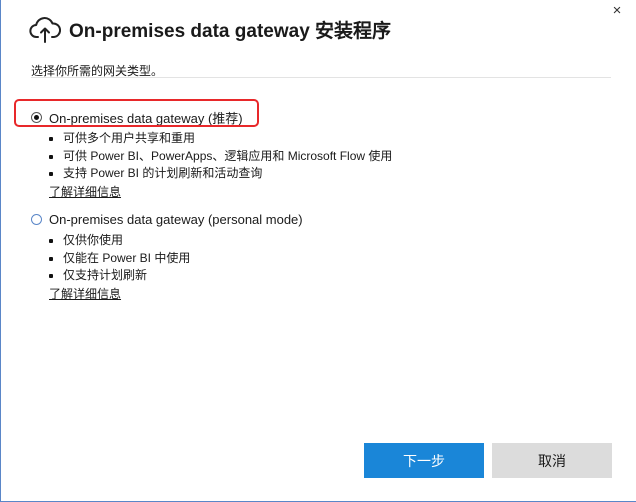 This screenshot has height=502, width=636. Describe the element at coordinates (424, 460) in the screenshot. I see `next-button: 下一步` at that location.